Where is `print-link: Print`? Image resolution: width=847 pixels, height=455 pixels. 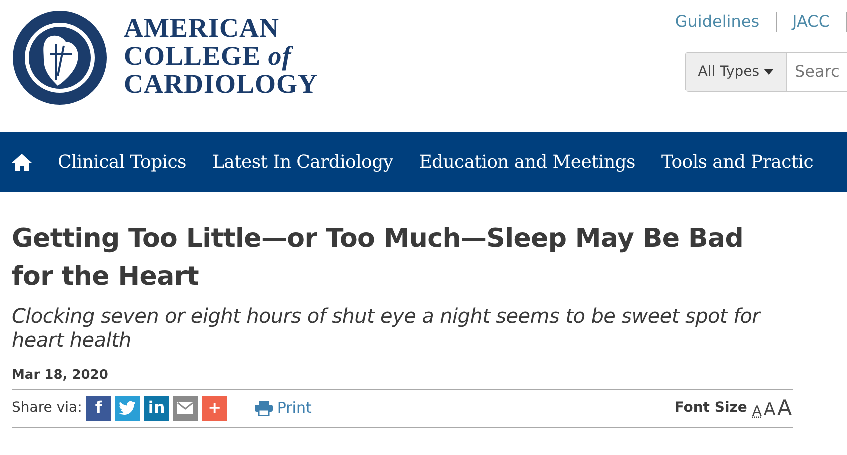 print-link: Print is located at coordinates (283, 408).